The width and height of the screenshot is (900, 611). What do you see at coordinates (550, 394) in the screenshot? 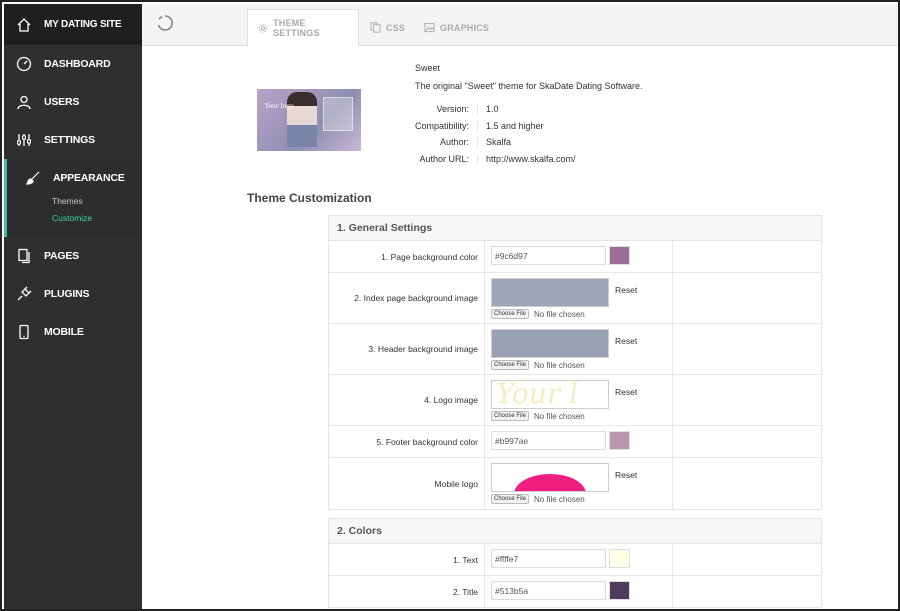
I see `logo-preview: Your l` at bounding box center [550, 394].